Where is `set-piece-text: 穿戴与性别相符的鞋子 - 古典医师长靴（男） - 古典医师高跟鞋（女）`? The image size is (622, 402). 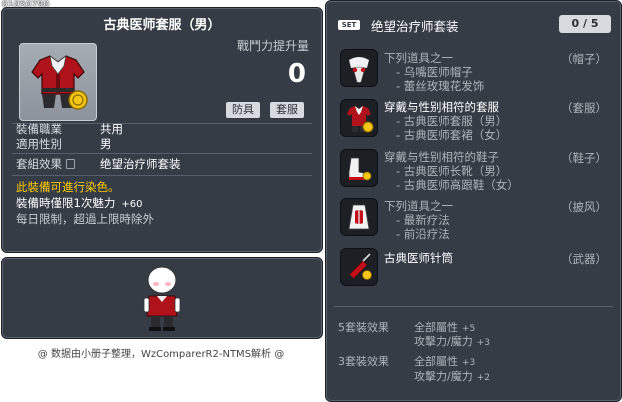 set-piece-text: 穿戴与性别相符的鞋子 - 古典医师长靴（男） - 古典医师高跟鞋（女） is located at coordinates (451, 171).